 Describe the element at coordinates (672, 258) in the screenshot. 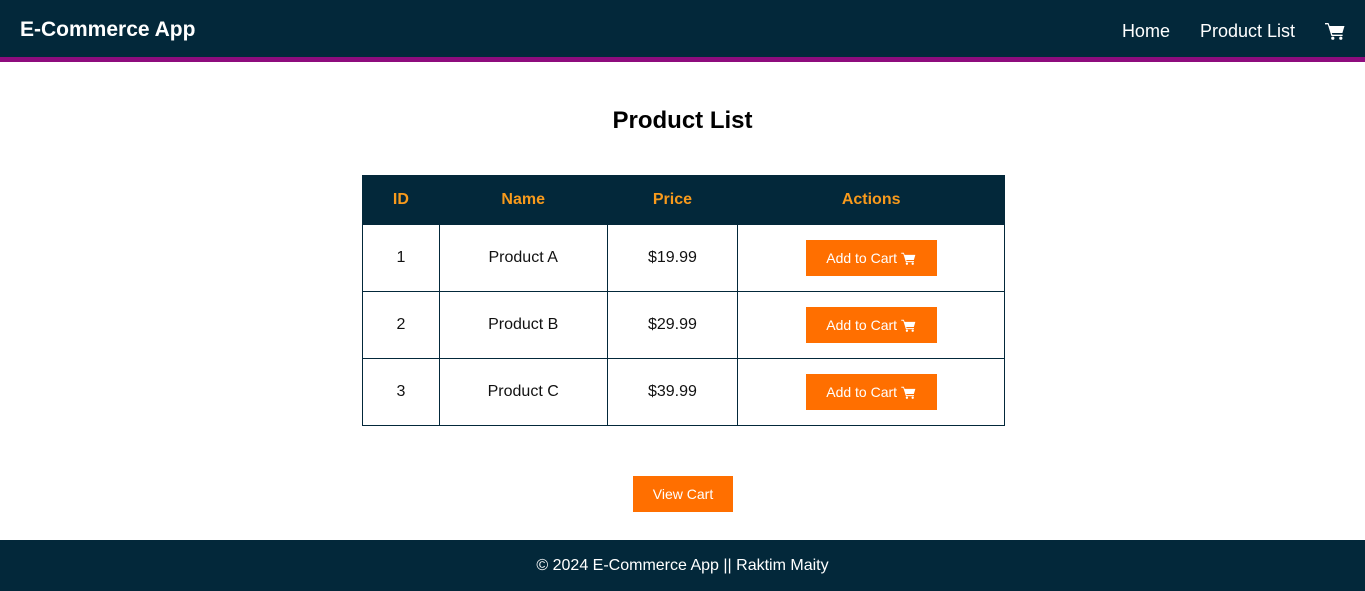

I see `product-price-cell: $19.99` at that location.